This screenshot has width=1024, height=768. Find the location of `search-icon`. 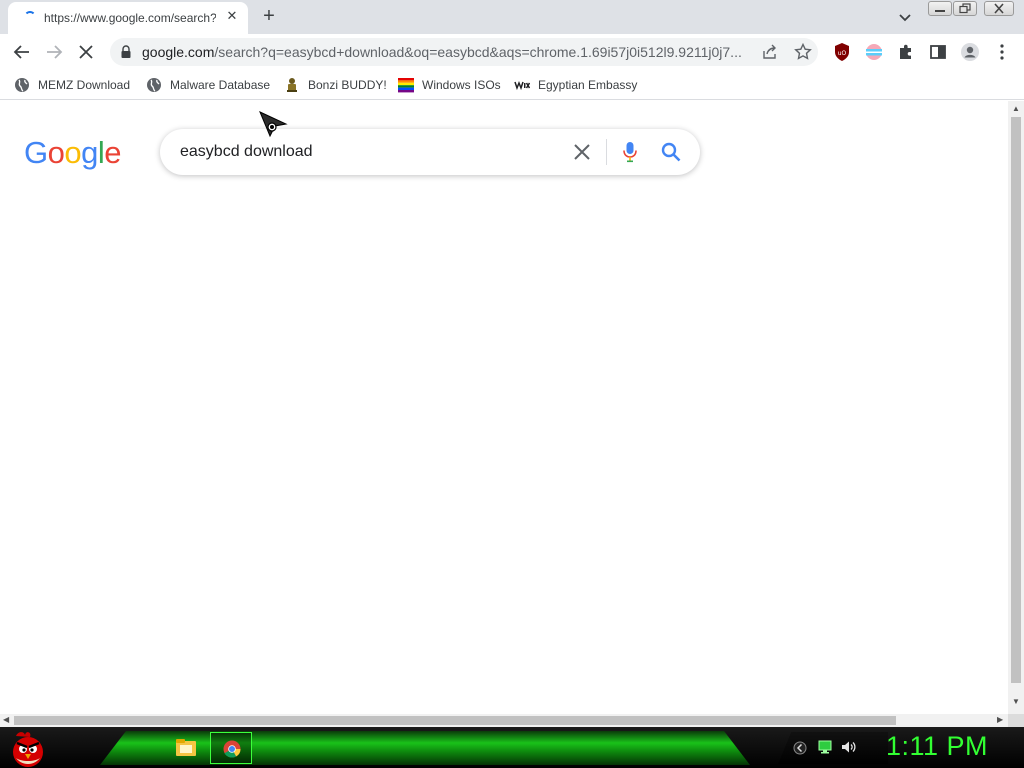

search-icon is located at coordinates (671, 152).